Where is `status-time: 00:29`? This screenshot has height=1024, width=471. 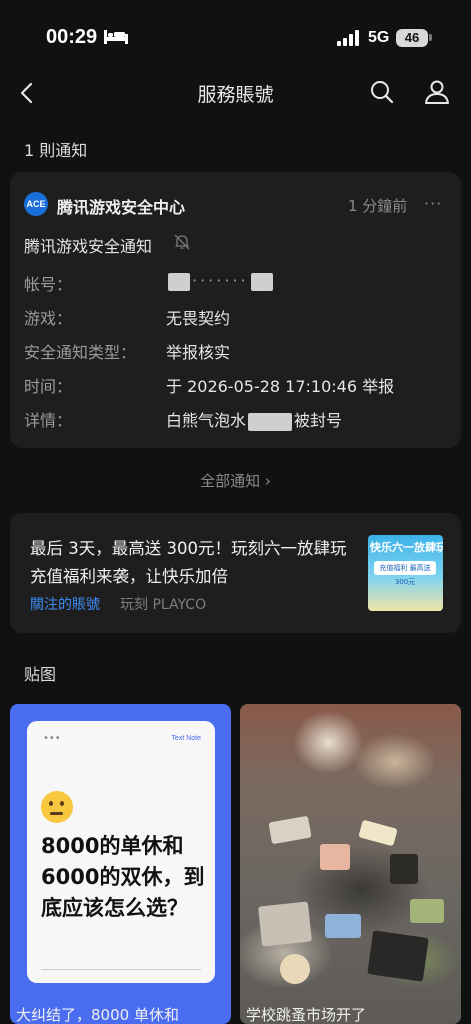 status-time: 00:29 is located at coordinates (72, 37).